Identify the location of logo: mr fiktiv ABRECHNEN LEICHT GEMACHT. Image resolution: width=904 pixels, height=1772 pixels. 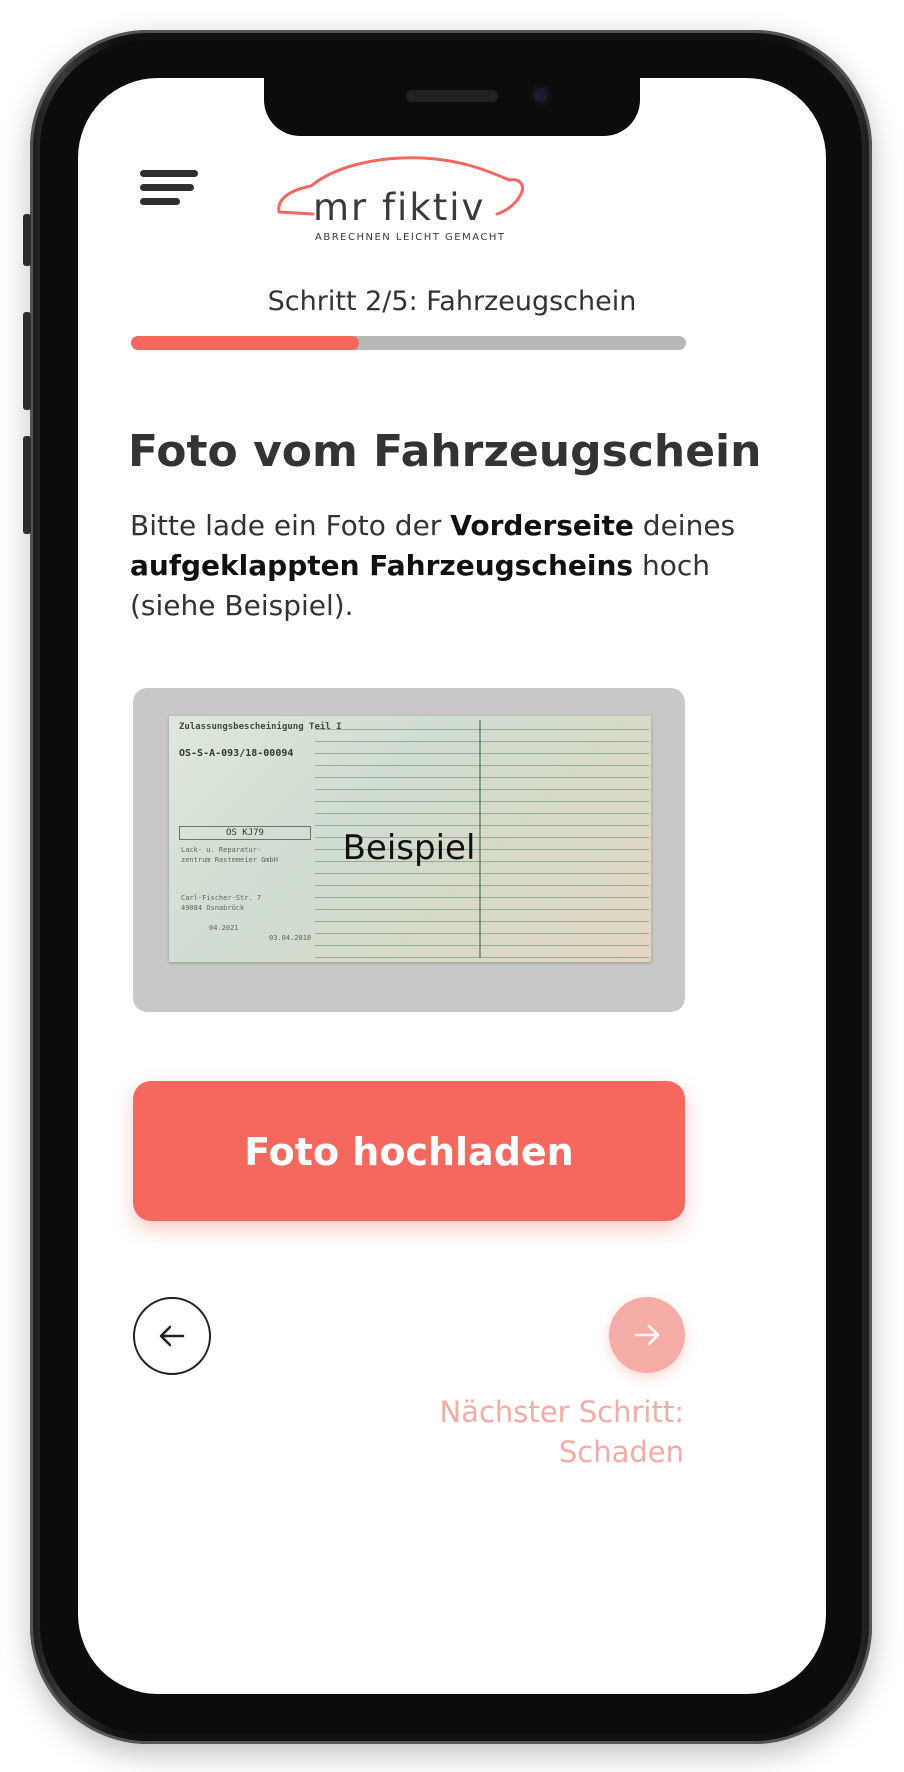
(403, 196).